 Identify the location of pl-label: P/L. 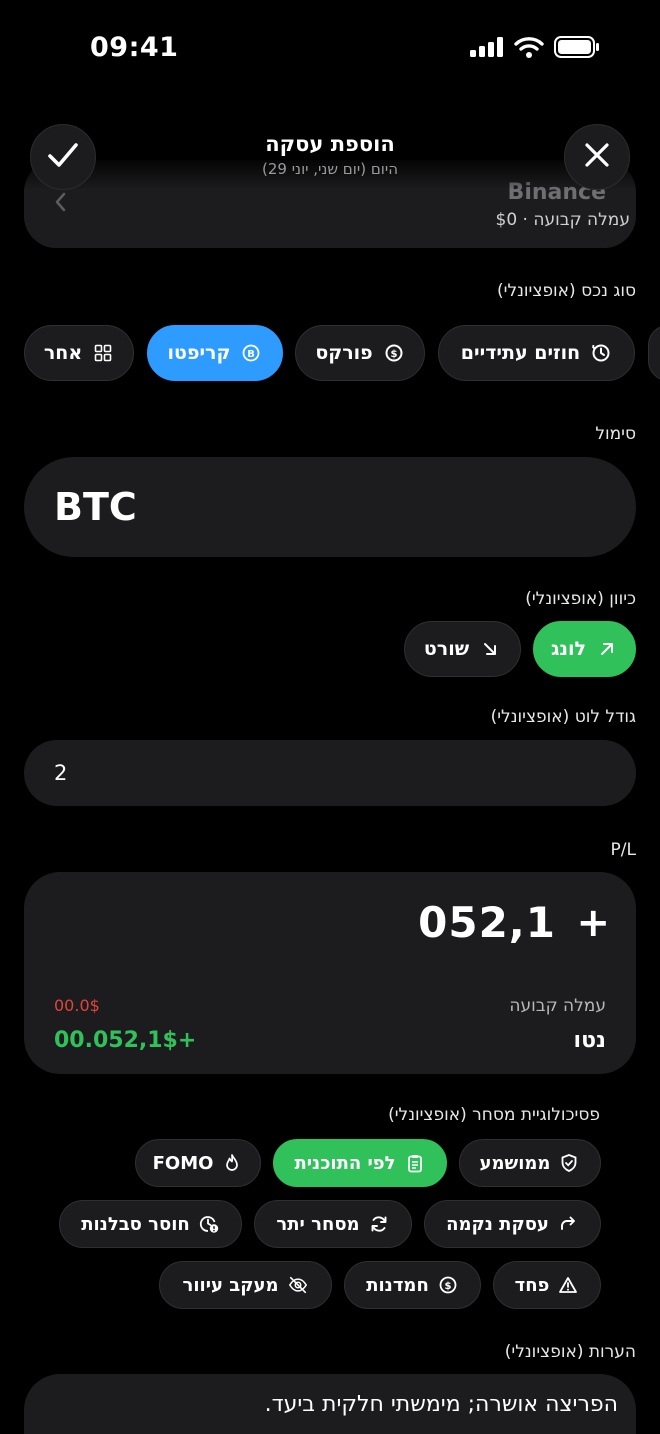
(623, 850).